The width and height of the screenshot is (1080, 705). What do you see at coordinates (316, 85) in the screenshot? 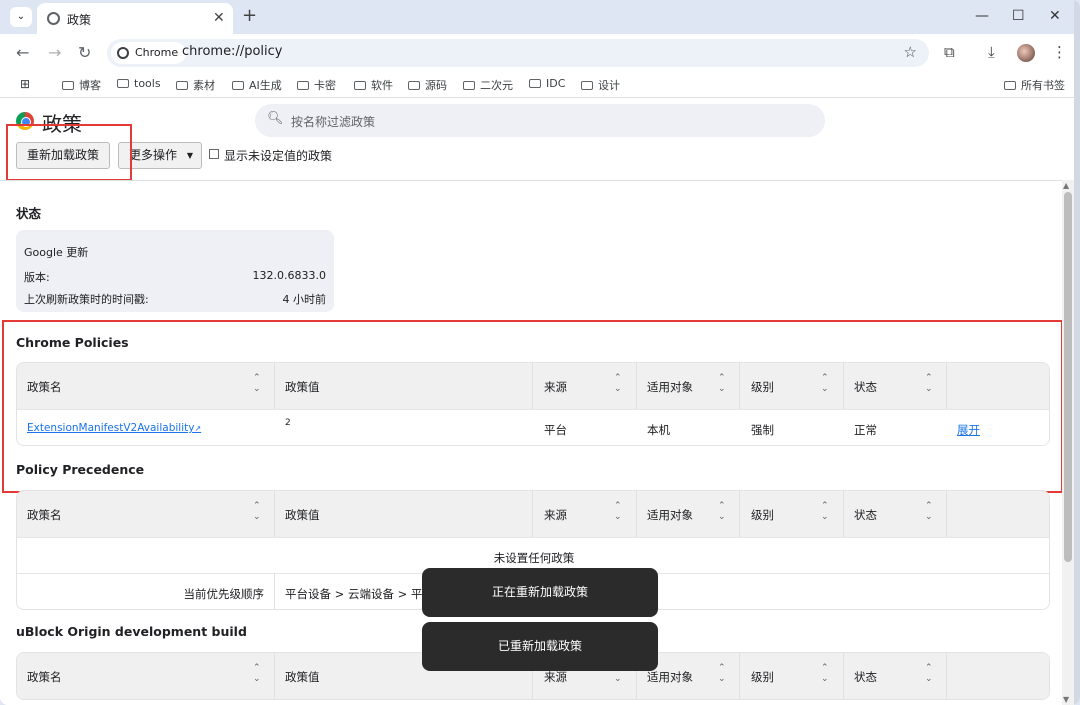
I see `bookmark-item: 卡密` at bounding box center [316, 85].